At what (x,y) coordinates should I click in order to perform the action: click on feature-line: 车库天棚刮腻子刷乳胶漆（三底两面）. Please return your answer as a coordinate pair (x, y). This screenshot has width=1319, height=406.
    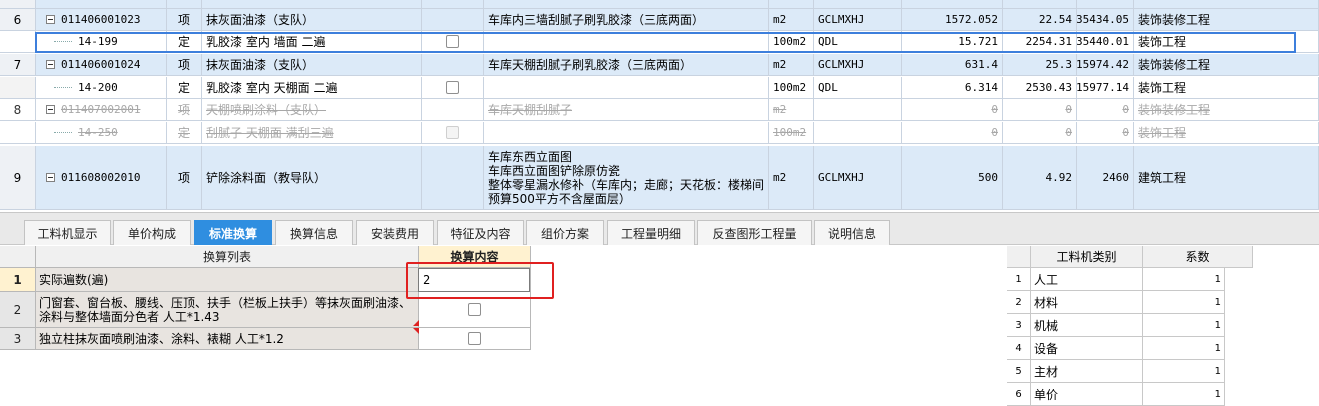
    Looking at the image, I should click on (590, 65).